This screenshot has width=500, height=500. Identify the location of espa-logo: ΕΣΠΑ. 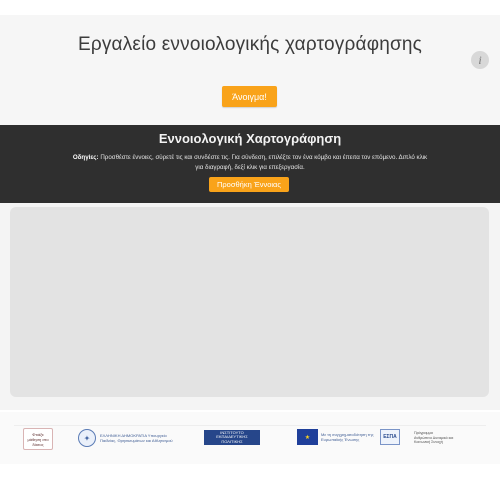
(390, 437).